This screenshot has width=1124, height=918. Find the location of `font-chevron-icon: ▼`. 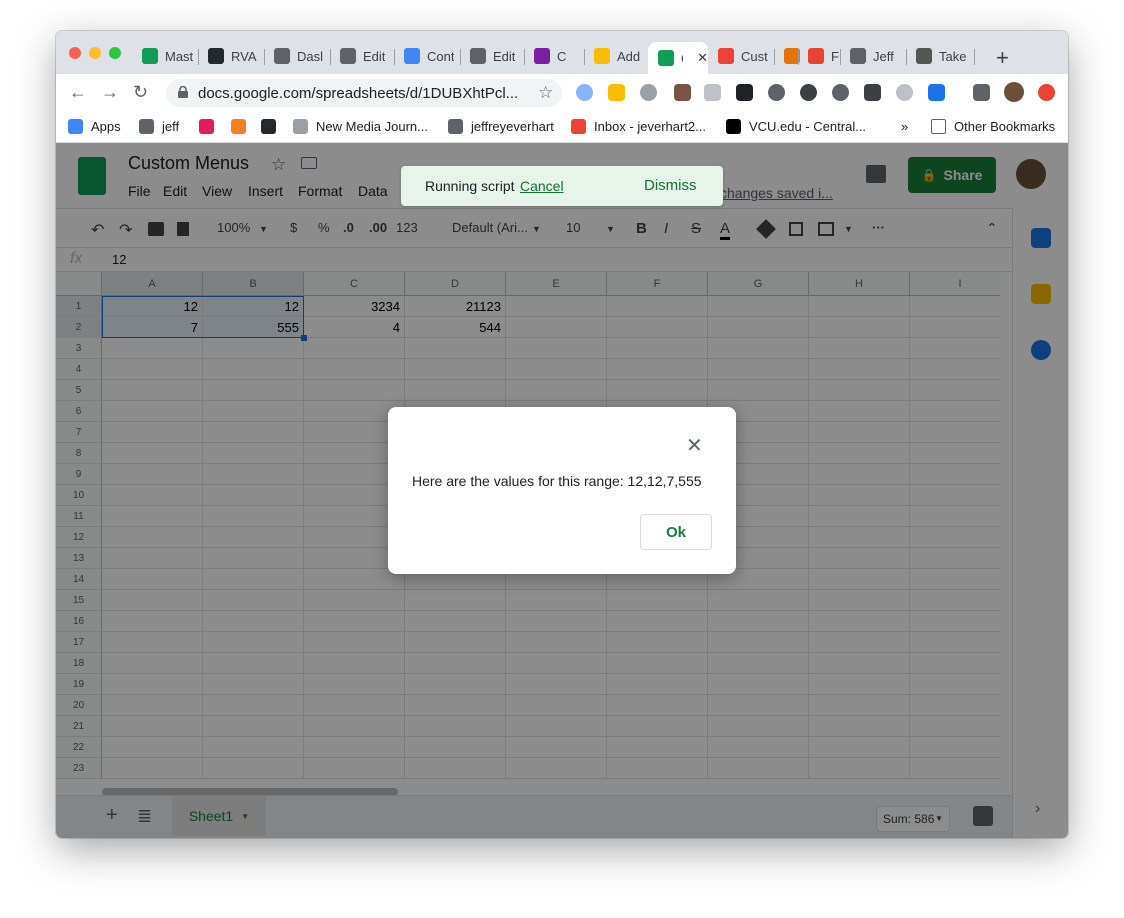

font-chevron-icon: ▼ is located at coordinates (536, 229).